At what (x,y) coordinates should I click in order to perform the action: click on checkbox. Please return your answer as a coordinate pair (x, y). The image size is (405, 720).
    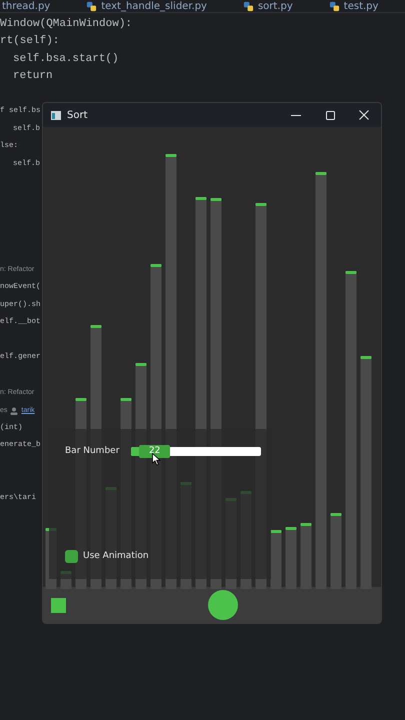
    Looking at the image, I should click on (71, 556).